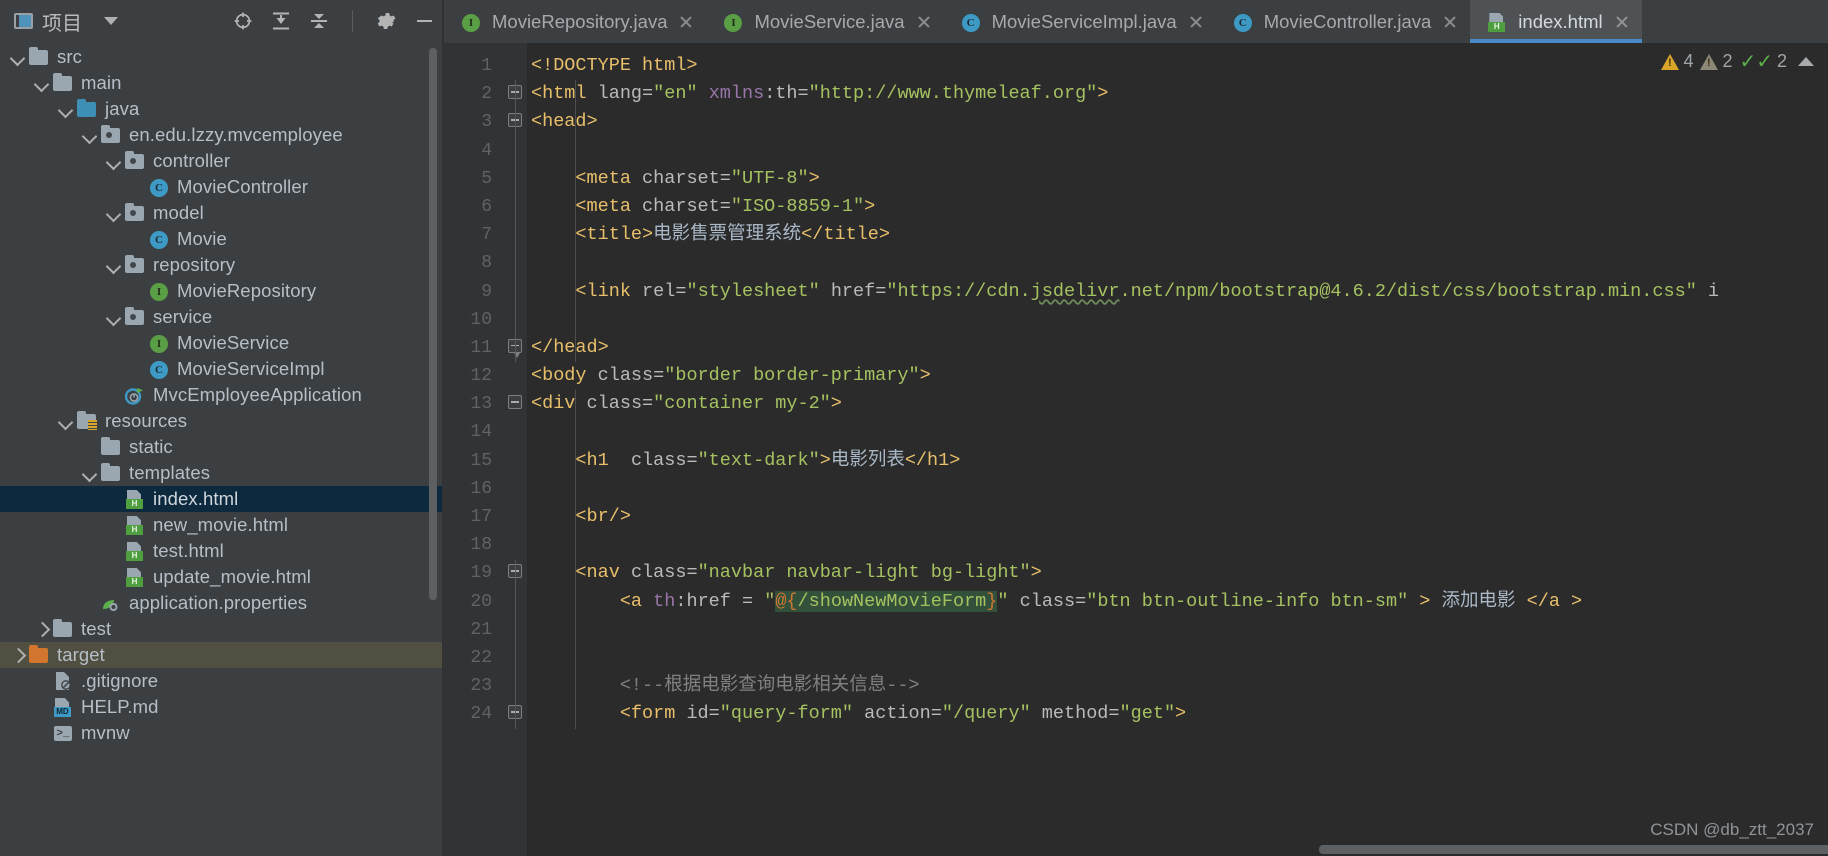  I want to click on editor-vertical-scrollbar, so click(1822, 471).